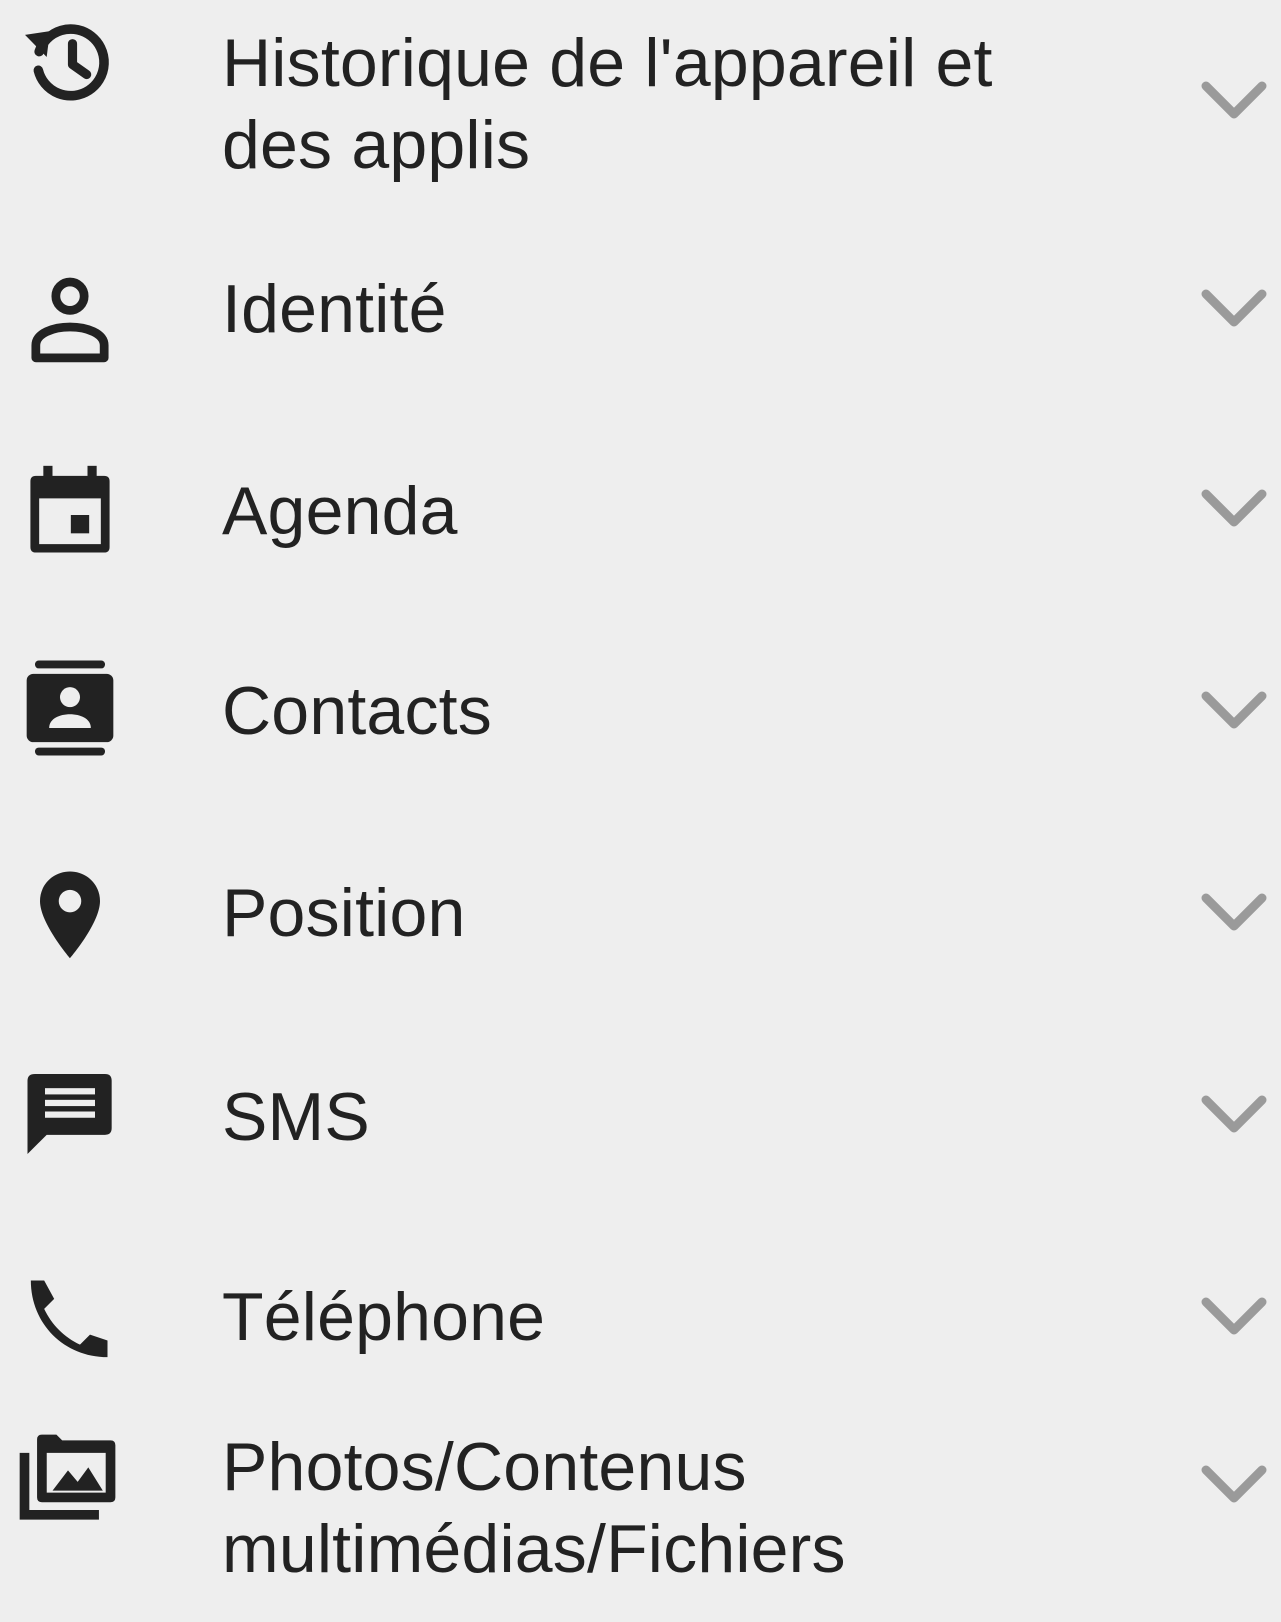 The width and height of the screenshot is (1281, 1622). I want to click on permission-item-identity: Identité, so click(640, 322).